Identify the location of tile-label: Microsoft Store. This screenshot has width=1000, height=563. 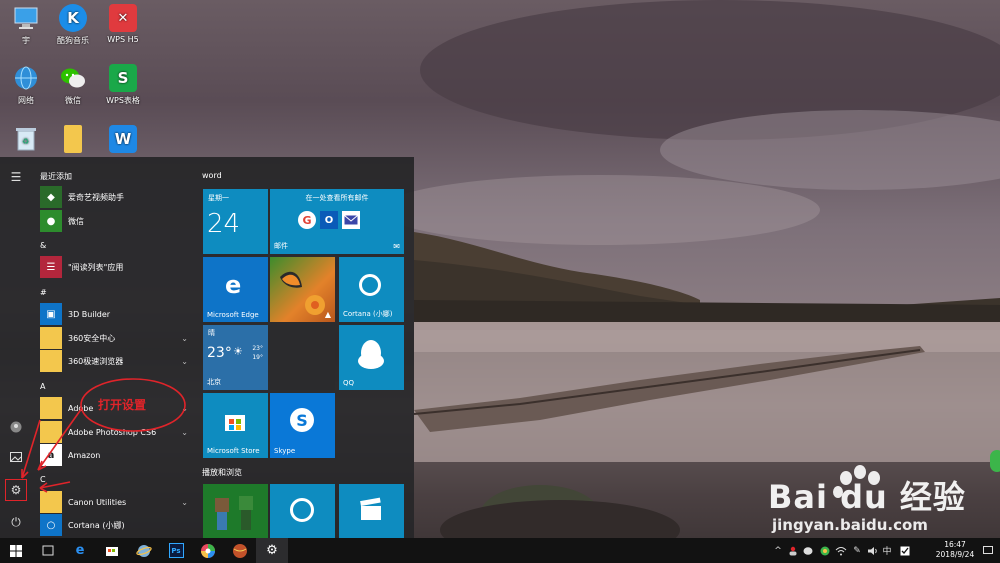
(233, 451).